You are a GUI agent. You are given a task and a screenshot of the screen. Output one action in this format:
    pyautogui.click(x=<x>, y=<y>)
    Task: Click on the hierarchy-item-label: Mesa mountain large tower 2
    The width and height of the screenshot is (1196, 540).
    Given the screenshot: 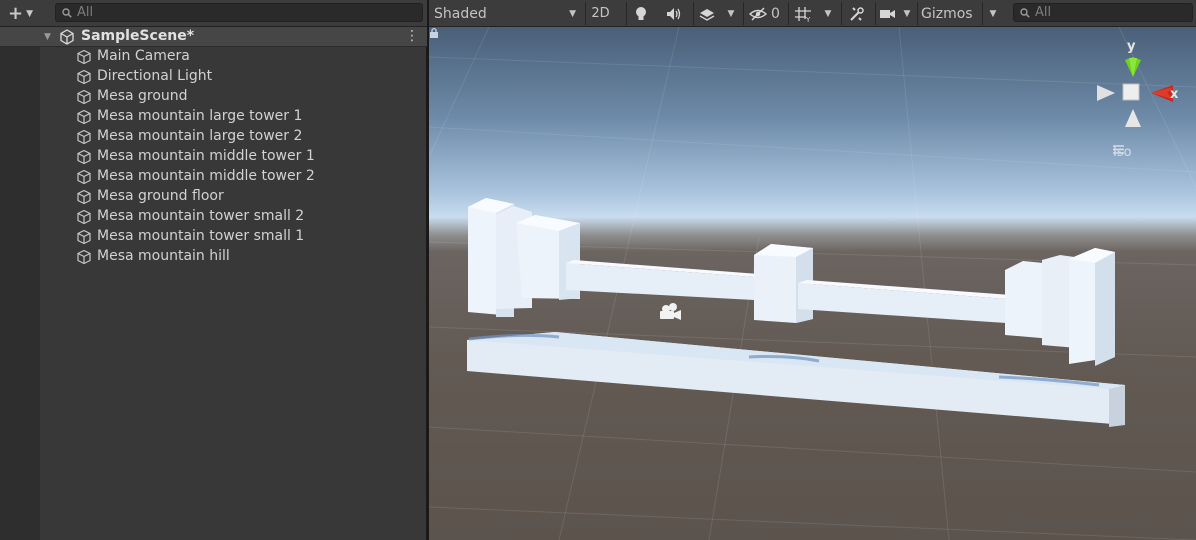 What is the action you would take?
    pyautogui.click(x=200, y=136)
    